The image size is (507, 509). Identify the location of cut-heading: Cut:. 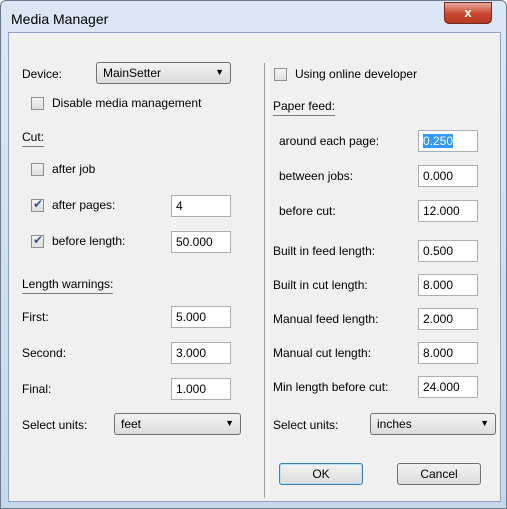
(33, 138).